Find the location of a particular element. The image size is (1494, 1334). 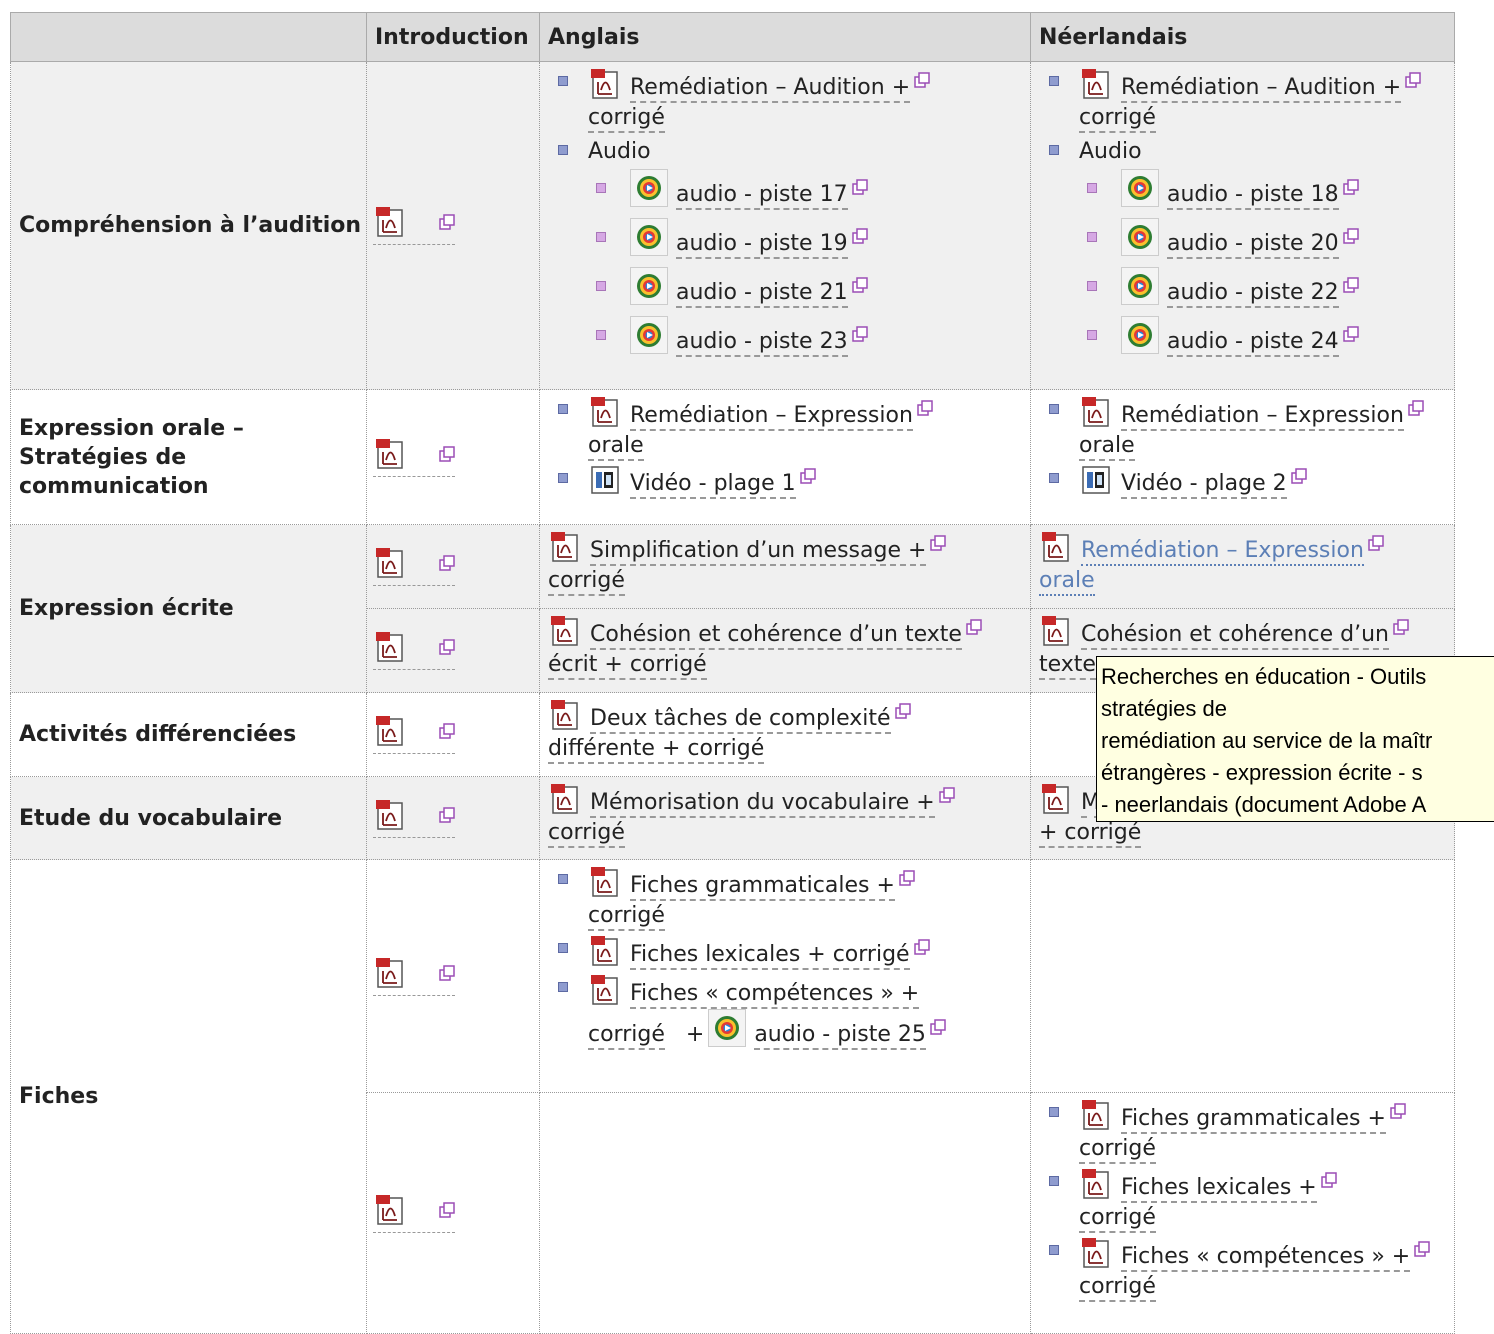

video-link: Vidéo - plage 1 is located at coordinates (713, 485).